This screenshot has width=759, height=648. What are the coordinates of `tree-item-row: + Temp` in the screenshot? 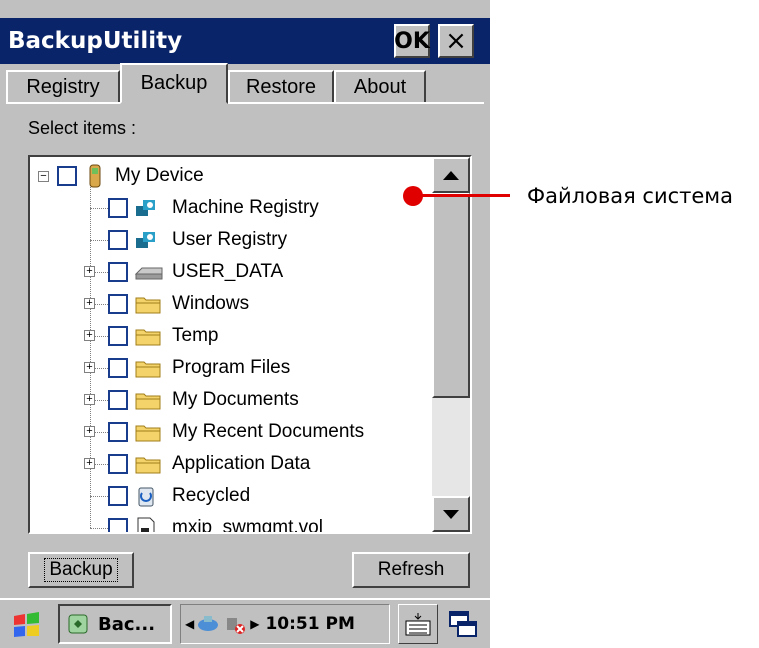 It's located at (151, 336).